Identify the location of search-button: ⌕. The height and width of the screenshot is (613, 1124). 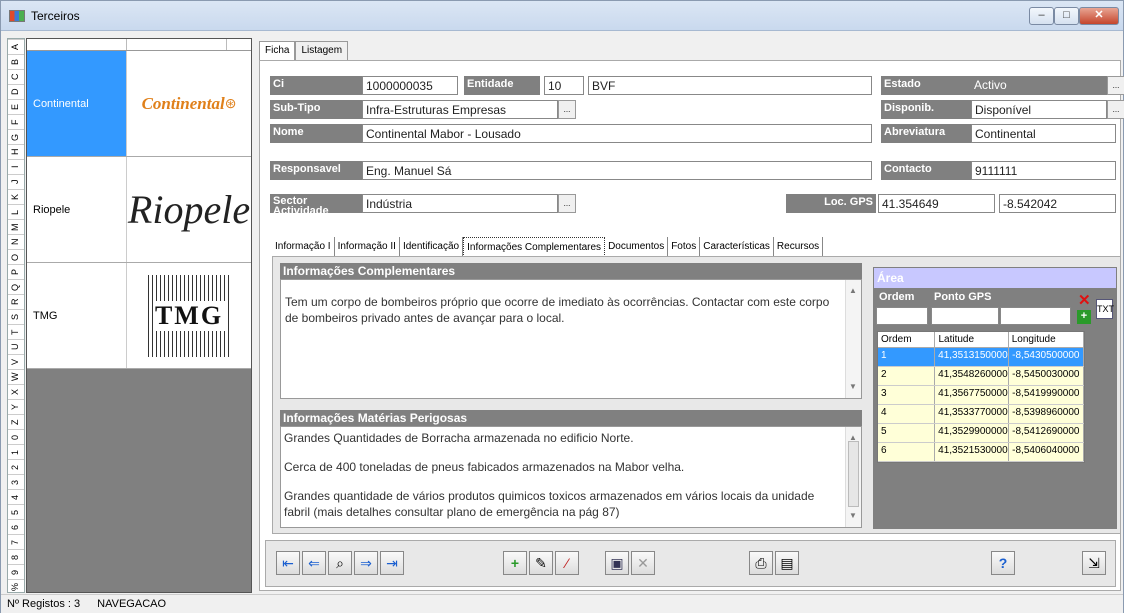
(340, 563).